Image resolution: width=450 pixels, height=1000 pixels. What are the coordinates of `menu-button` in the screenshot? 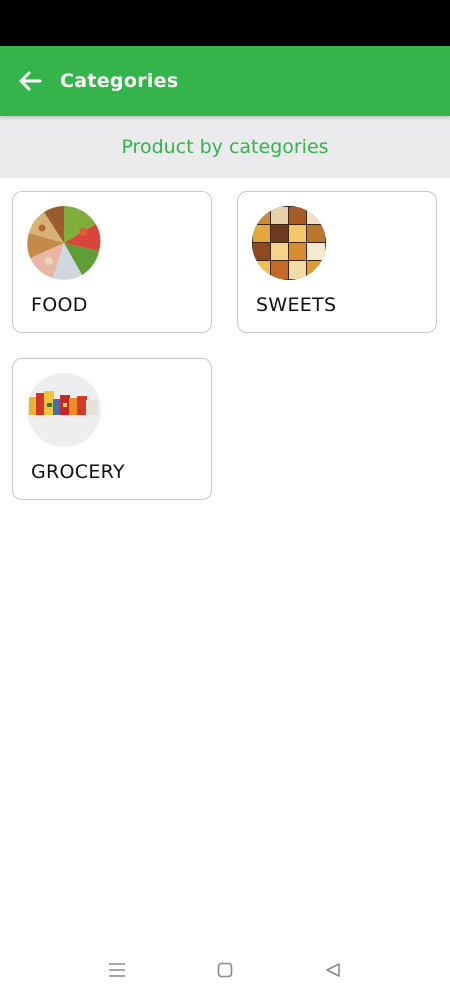 It's located at (117, 970).